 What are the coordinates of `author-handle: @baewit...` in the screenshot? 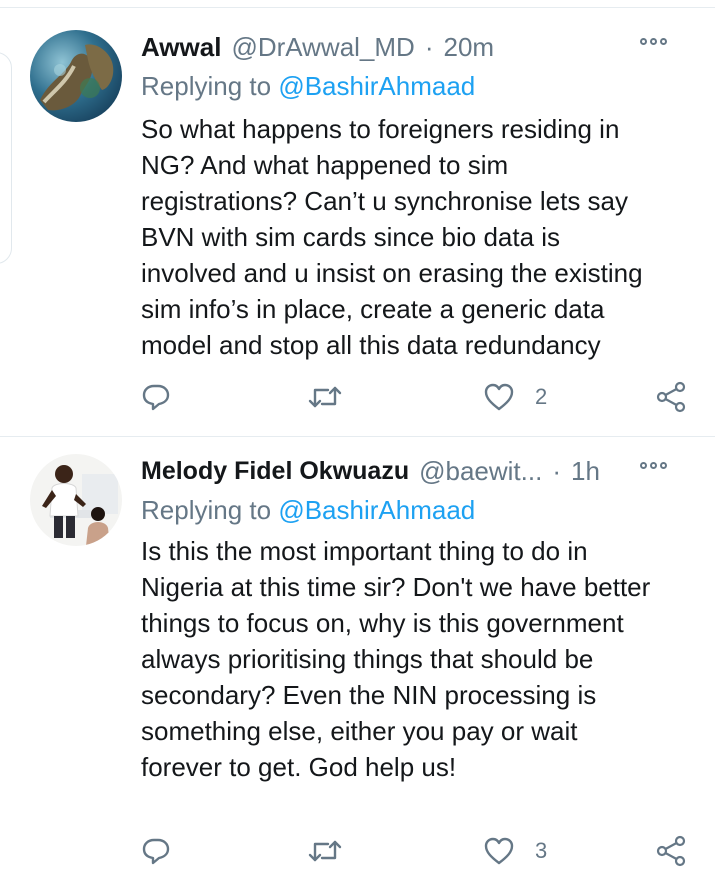 It's located at (480, 471).